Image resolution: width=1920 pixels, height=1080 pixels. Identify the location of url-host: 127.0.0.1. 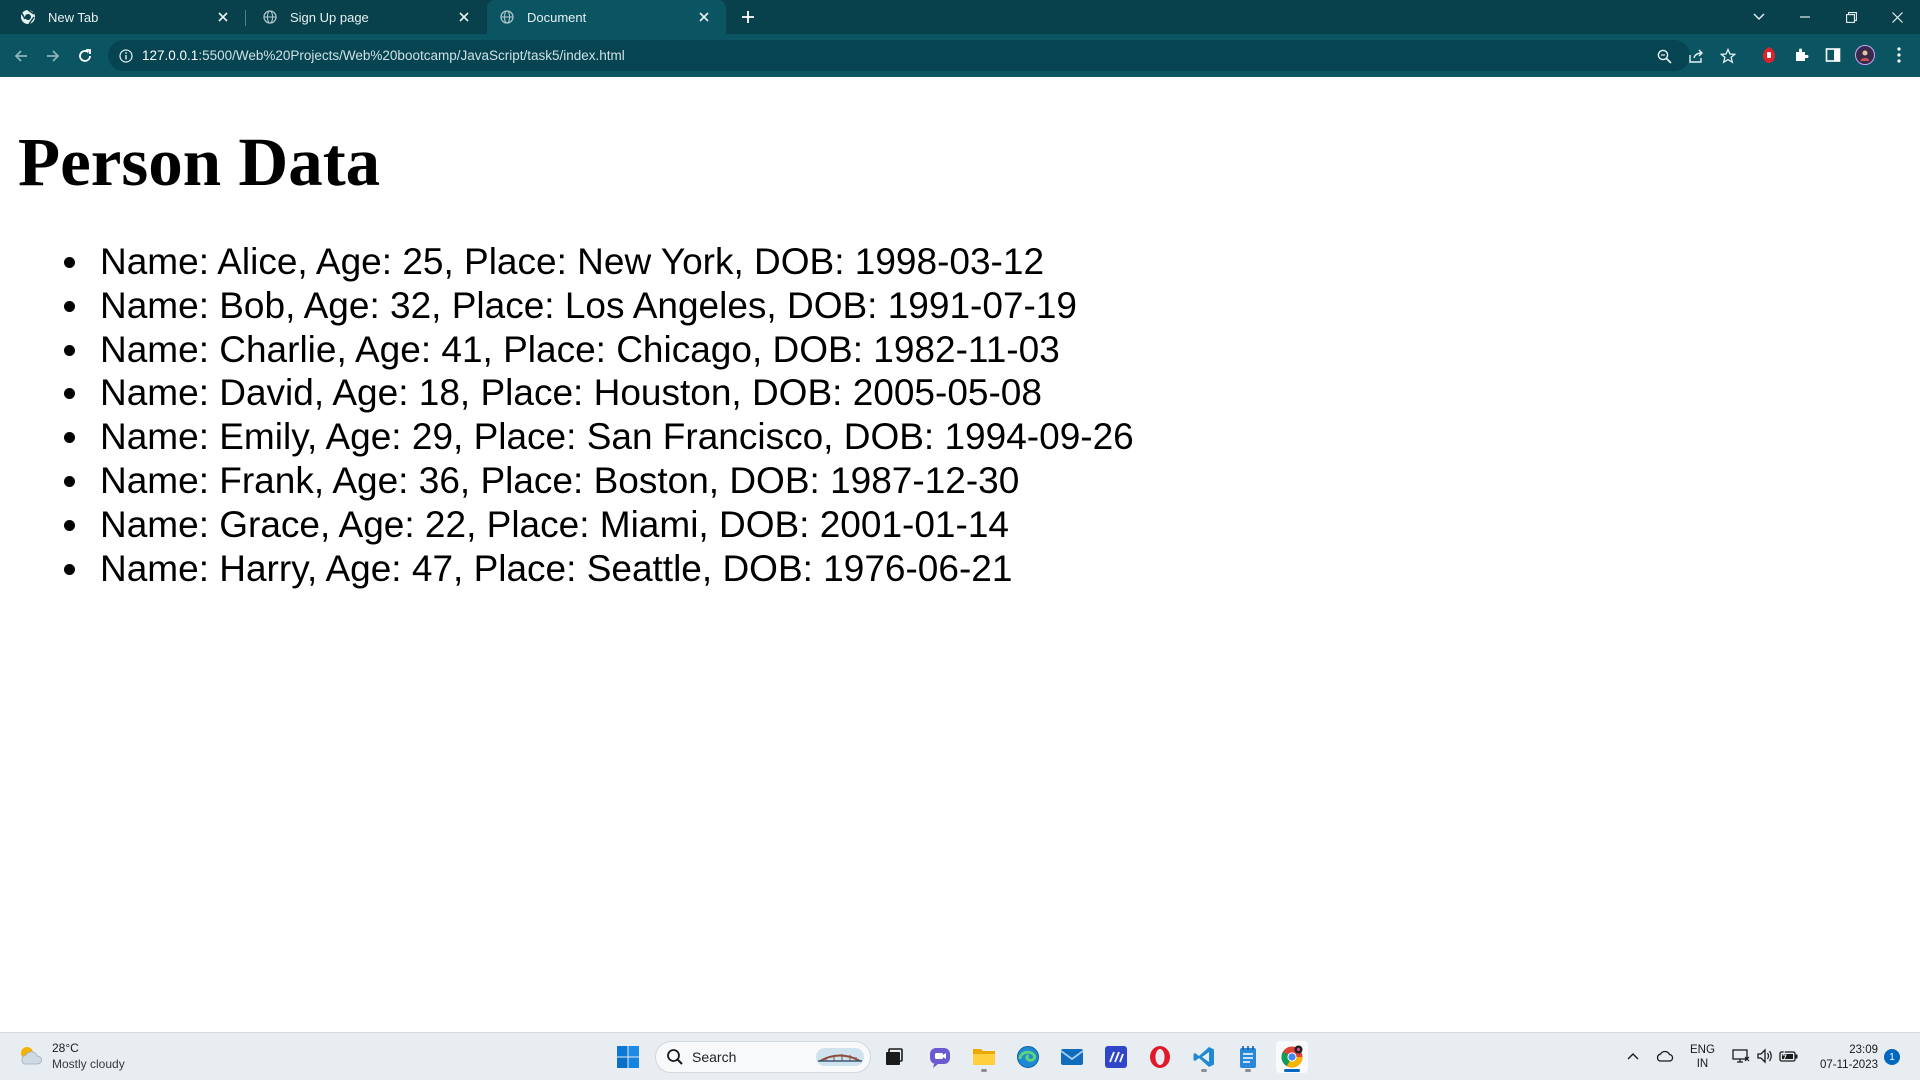
(170, 55).